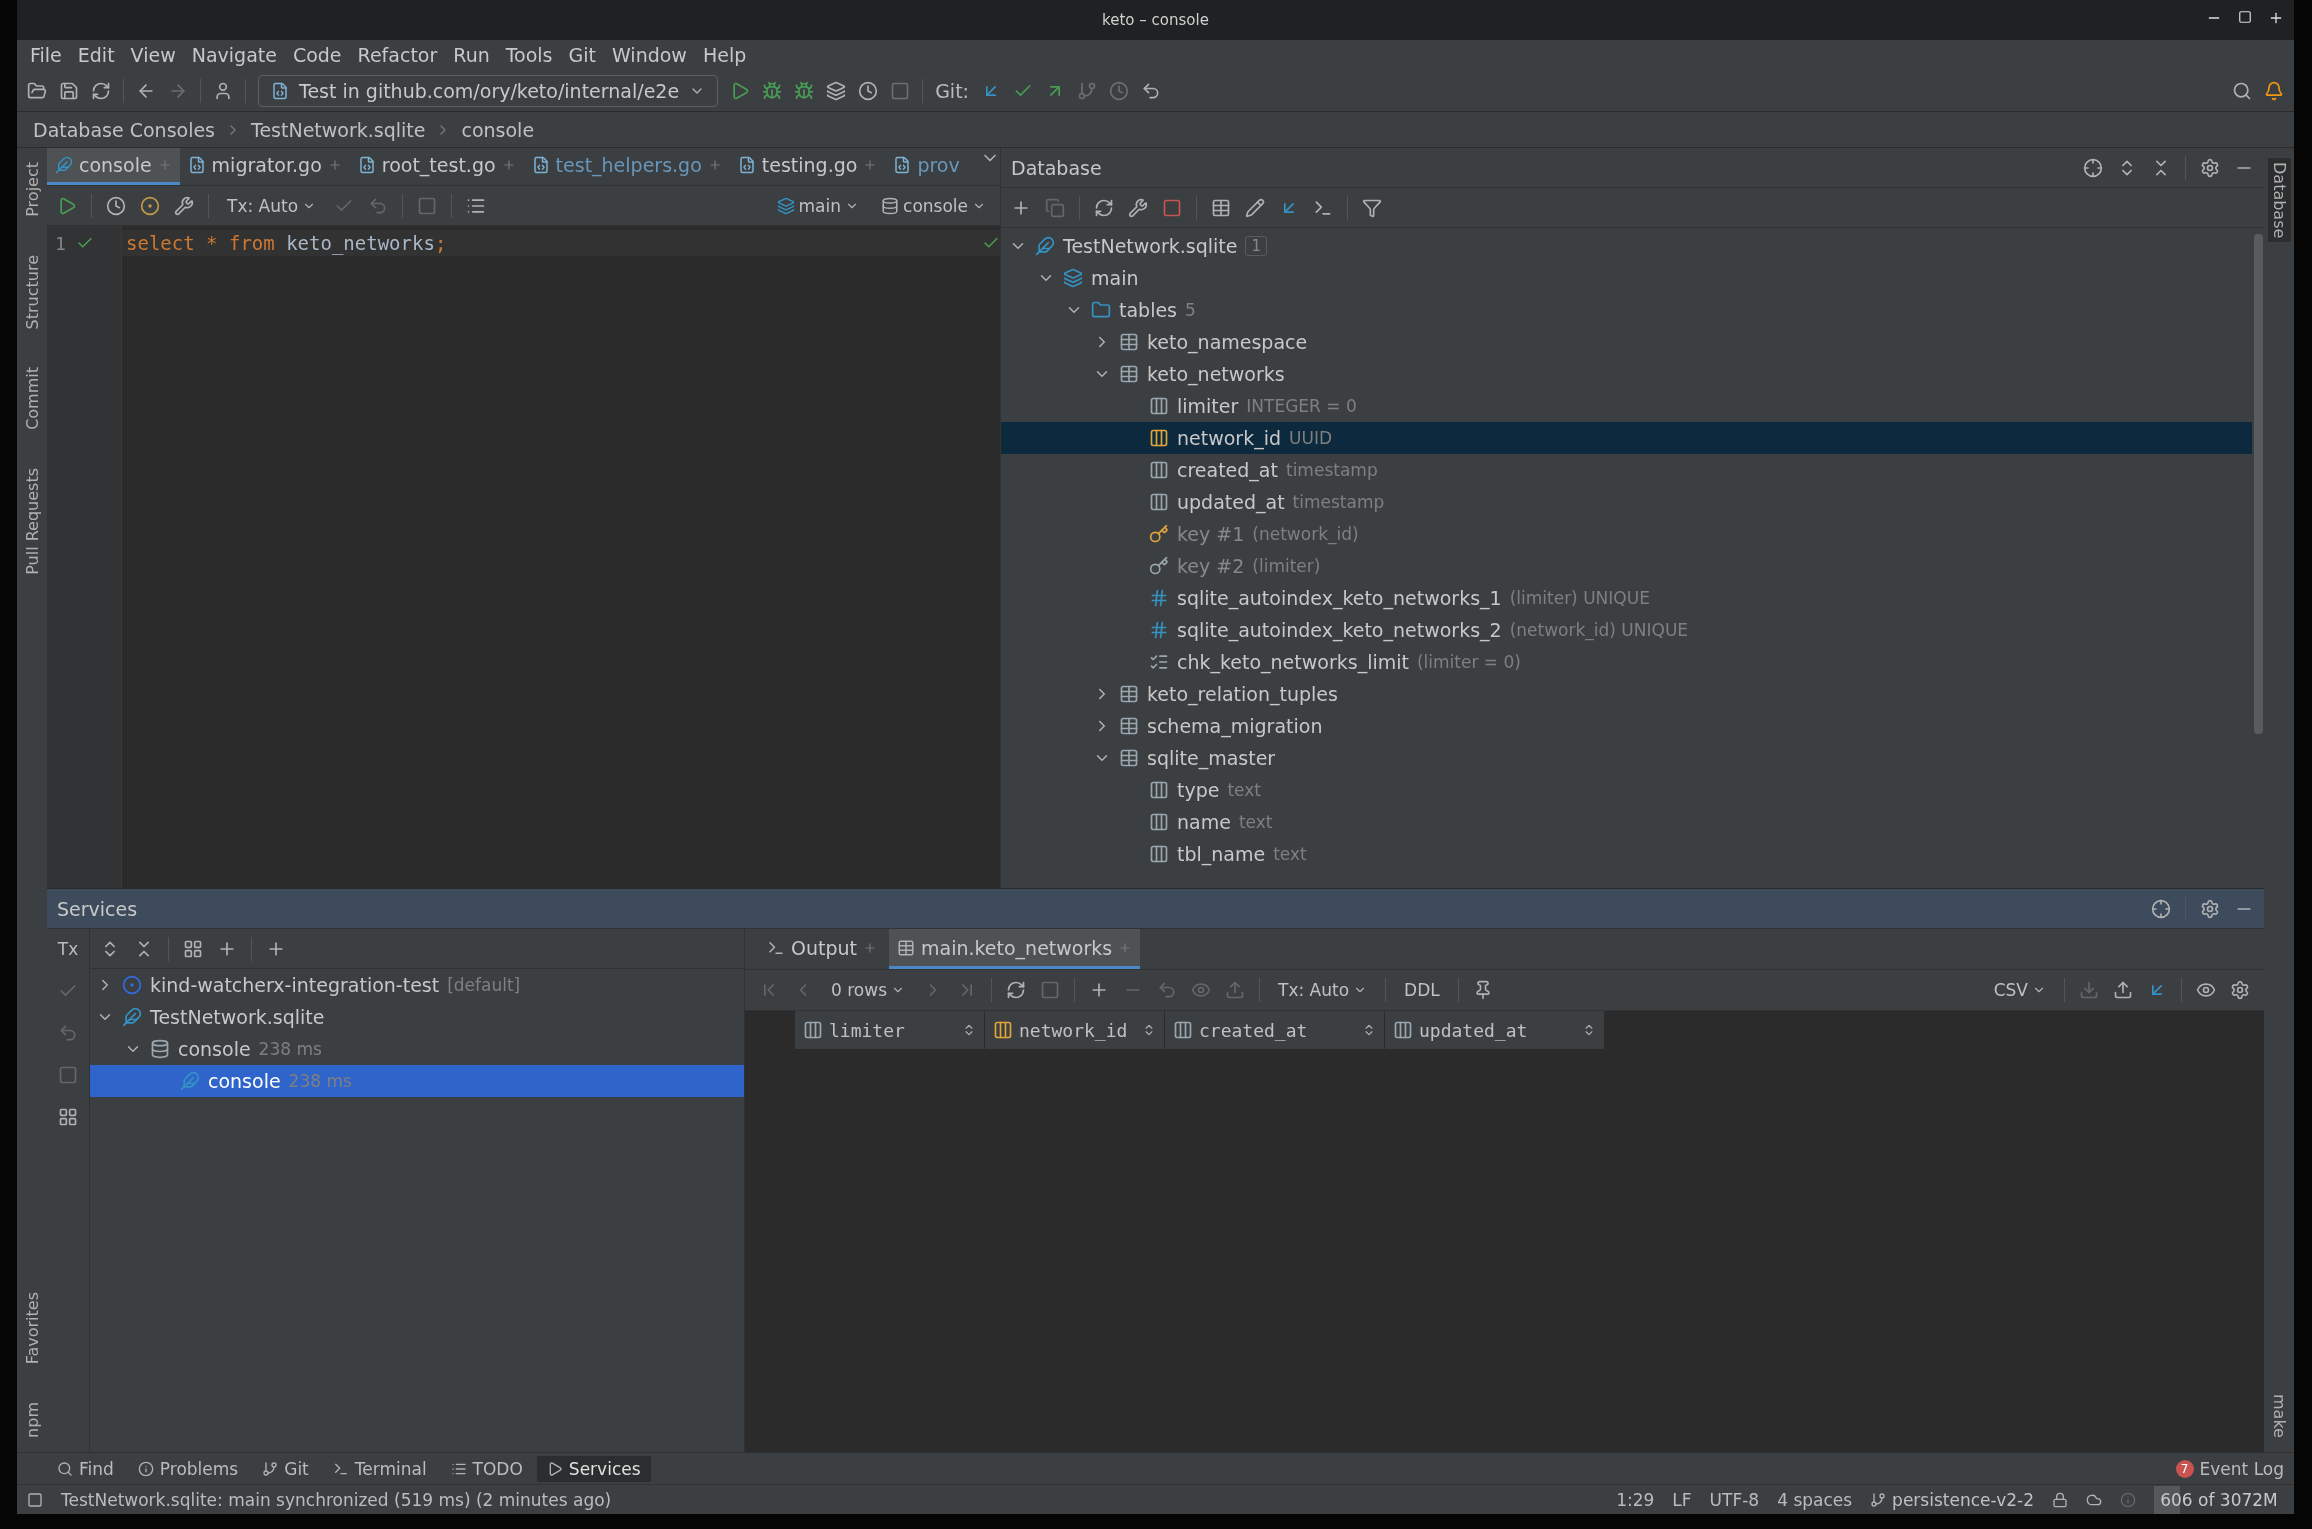 This screenshot has height=1529, width=2312. What do you see at coordinates (32, 292) in the screenshot?
I see `tool-window-tab: Structure` at bounding box center [32, 292].